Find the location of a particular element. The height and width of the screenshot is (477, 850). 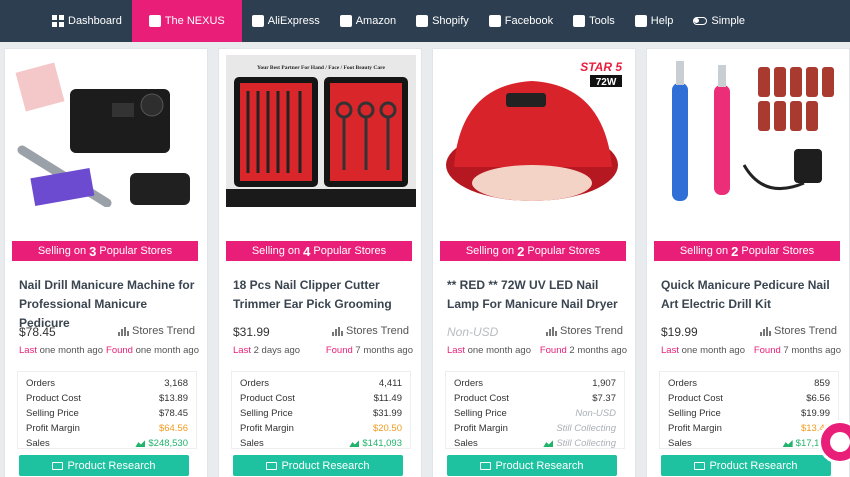

found-date: Found 7 months ago is located at coordinates (797, 350).